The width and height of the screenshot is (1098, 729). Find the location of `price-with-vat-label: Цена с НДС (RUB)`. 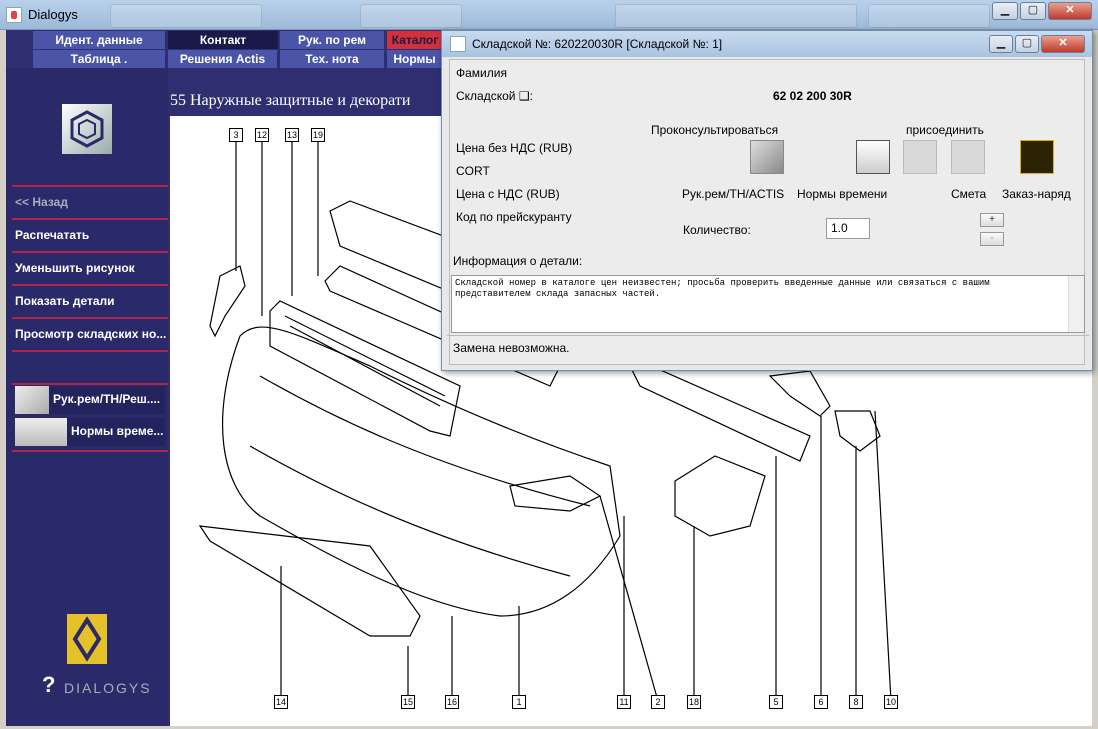

price-with-vat-label: Цена с НДС (RUB) is located at coordinates (508, 194).